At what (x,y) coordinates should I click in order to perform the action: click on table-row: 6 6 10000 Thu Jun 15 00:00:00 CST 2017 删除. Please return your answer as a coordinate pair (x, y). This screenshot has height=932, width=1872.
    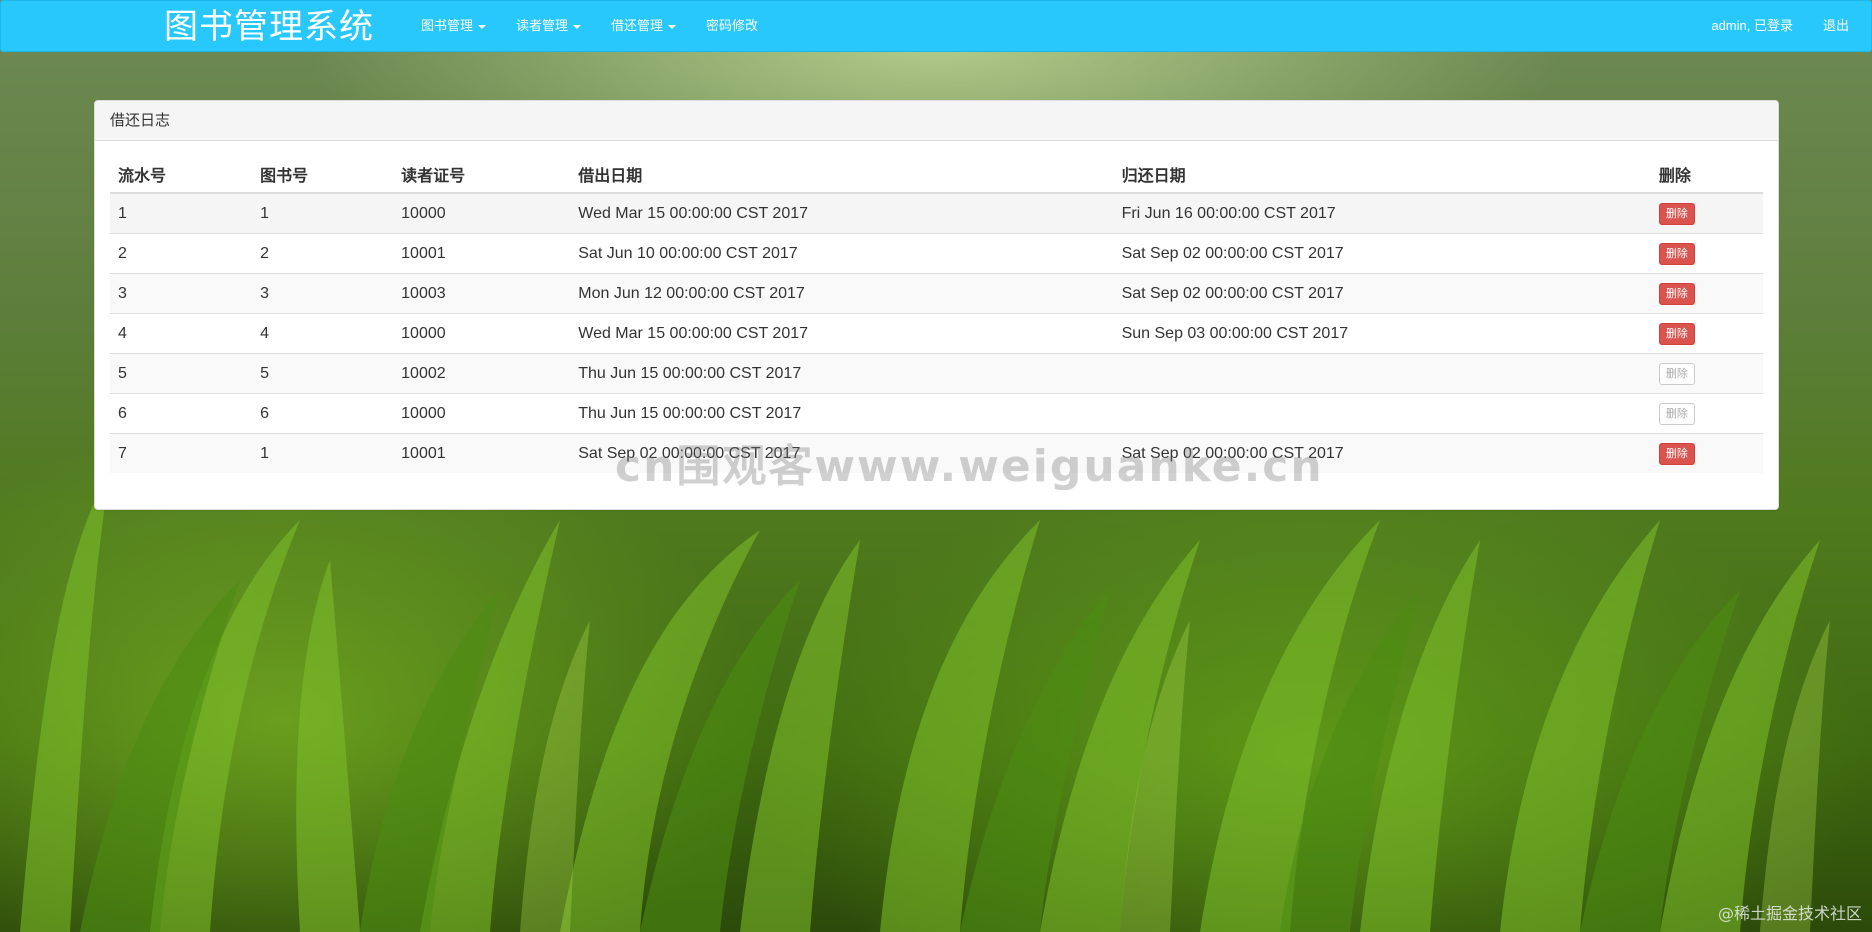
    Looking at the image, I should click on (936, 413).